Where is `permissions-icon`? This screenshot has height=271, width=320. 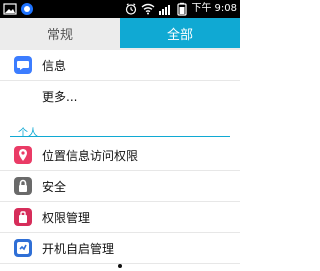 permissions-icon is located at coordinates (23, 217).